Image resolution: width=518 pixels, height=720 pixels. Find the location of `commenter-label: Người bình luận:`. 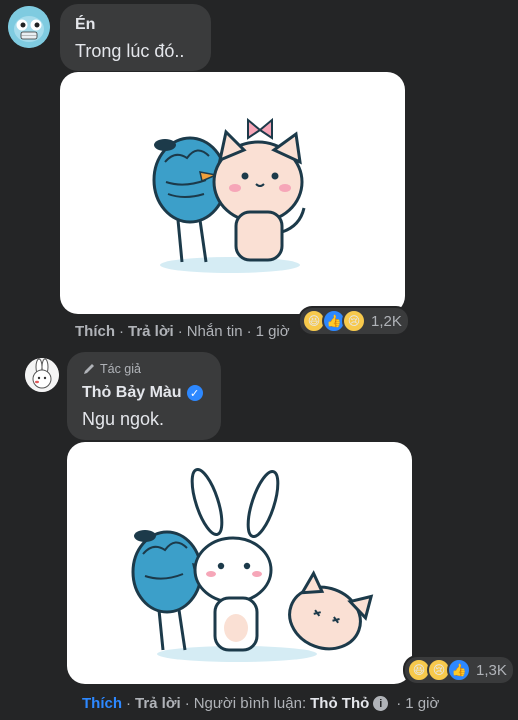

commenter-label: Người bình luận: is located at coordinates (250, 703).